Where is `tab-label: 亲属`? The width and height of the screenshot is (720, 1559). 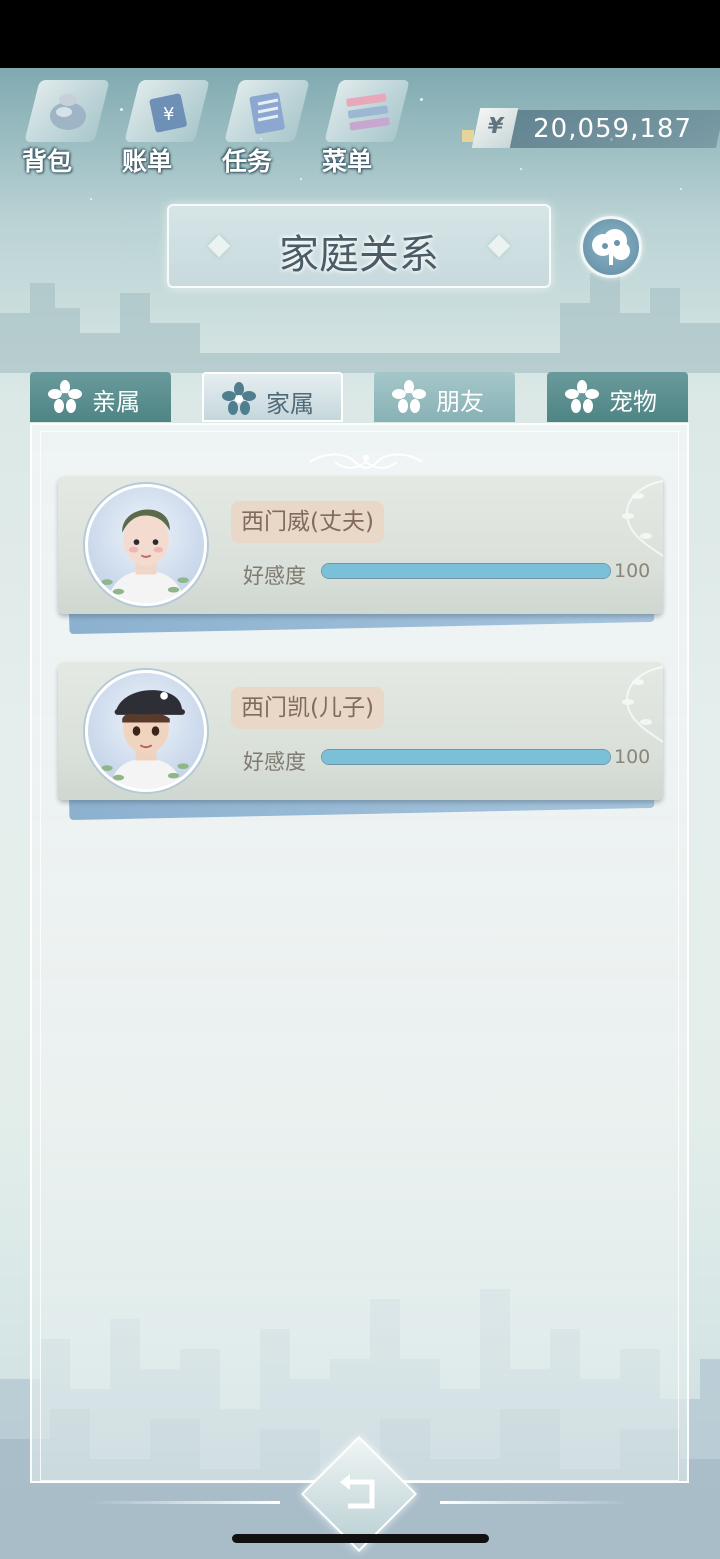
tab-label: 亲属 is located at coordinates (116, 402).